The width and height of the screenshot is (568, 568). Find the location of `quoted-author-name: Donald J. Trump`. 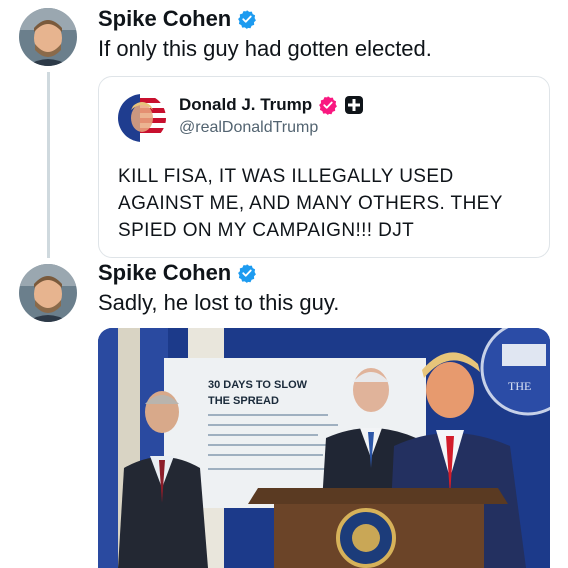

quoted-author-name: Donald J. Trump is located at coordinates (245, 105).